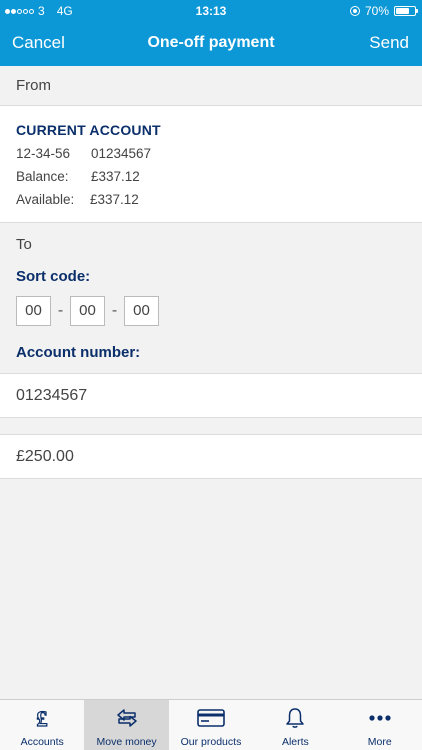  Describe the element at coordinates (141, 311) in the screenshot. I see `sort-code-field-3: 00` at that location.